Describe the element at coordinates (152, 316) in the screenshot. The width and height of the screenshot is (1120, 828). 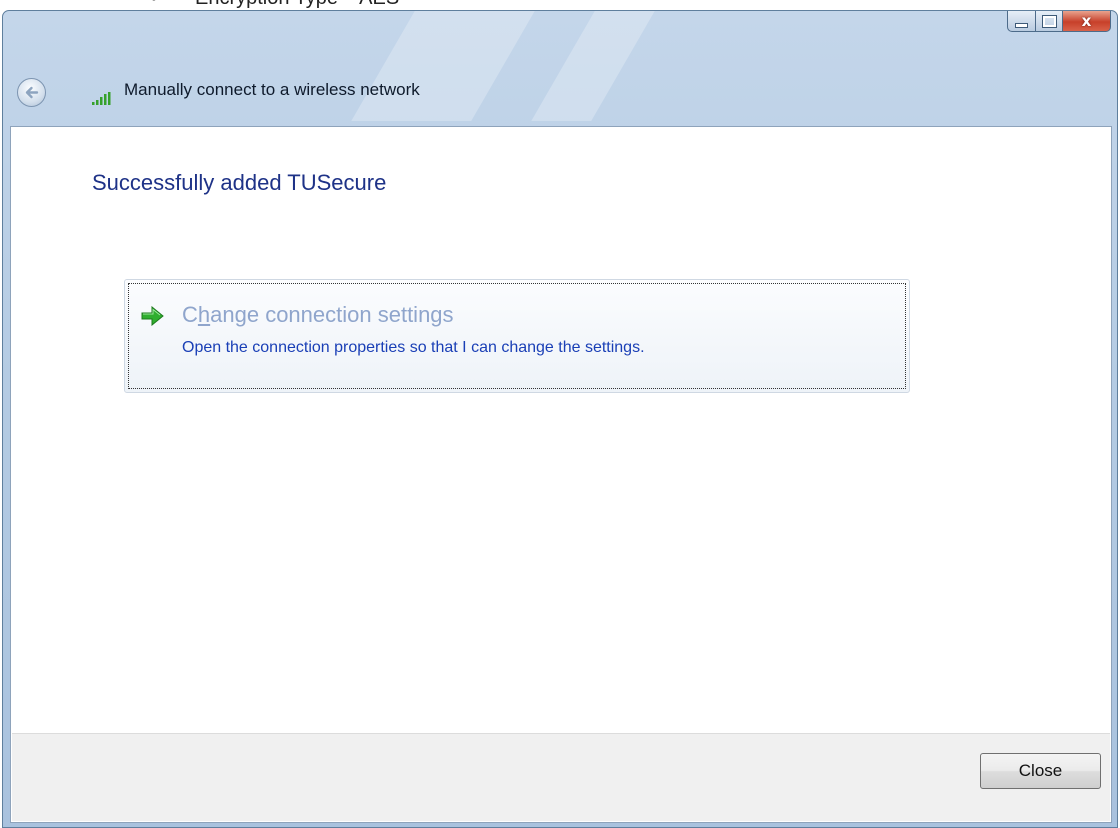
I see `green-arrow-icon` at that location.